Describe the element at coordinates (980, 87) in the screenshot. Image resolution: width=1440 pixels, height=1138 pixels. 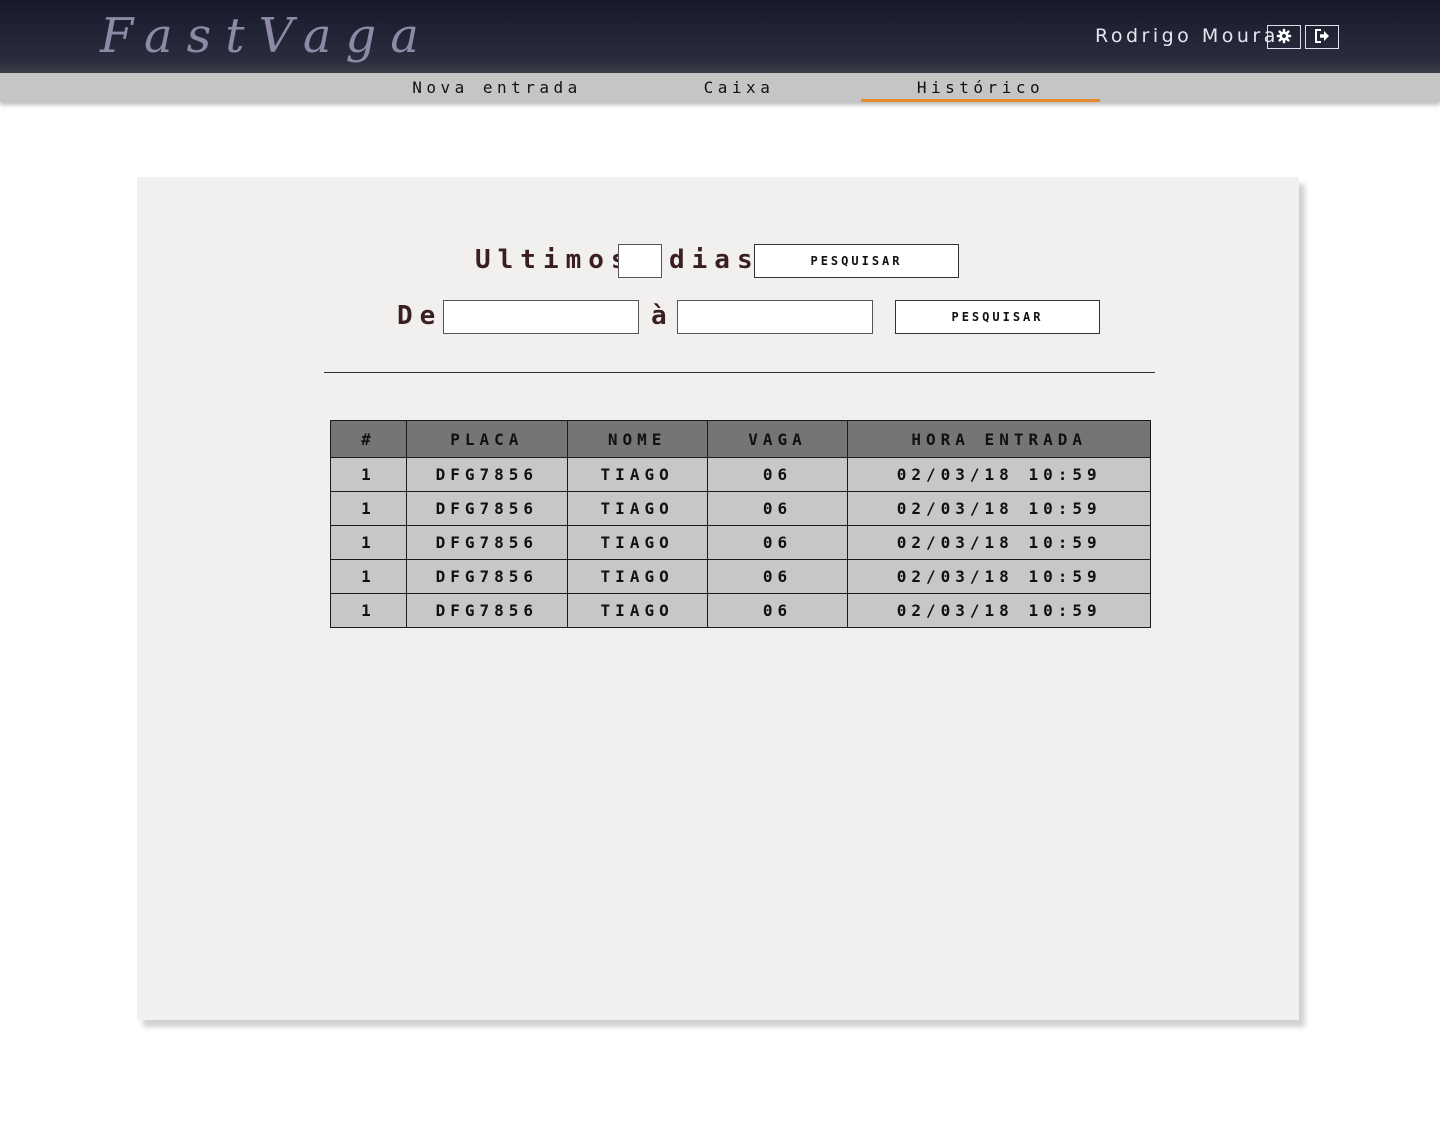
I see `tab-historico: Histórico` at that location.